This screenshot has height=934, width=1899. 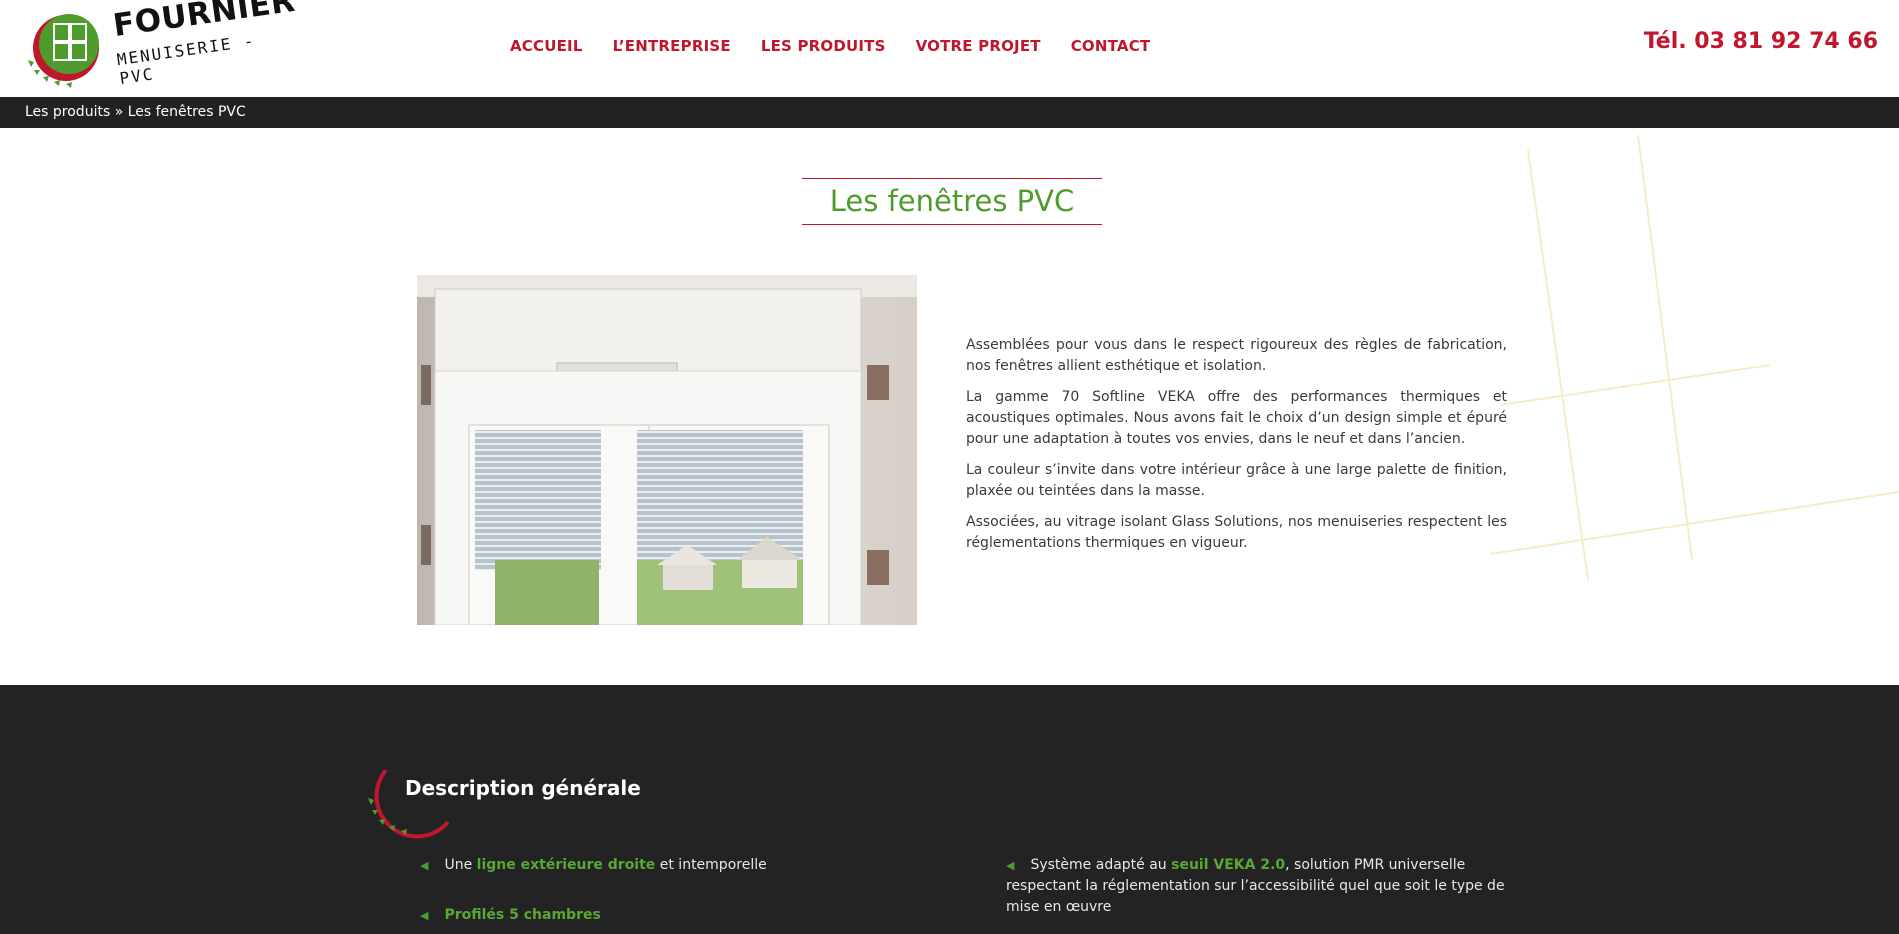 What do you see at coordinates (523, 788) in the screenshot?
I see `section-title: Description générale` at bounding box center [523, 788].